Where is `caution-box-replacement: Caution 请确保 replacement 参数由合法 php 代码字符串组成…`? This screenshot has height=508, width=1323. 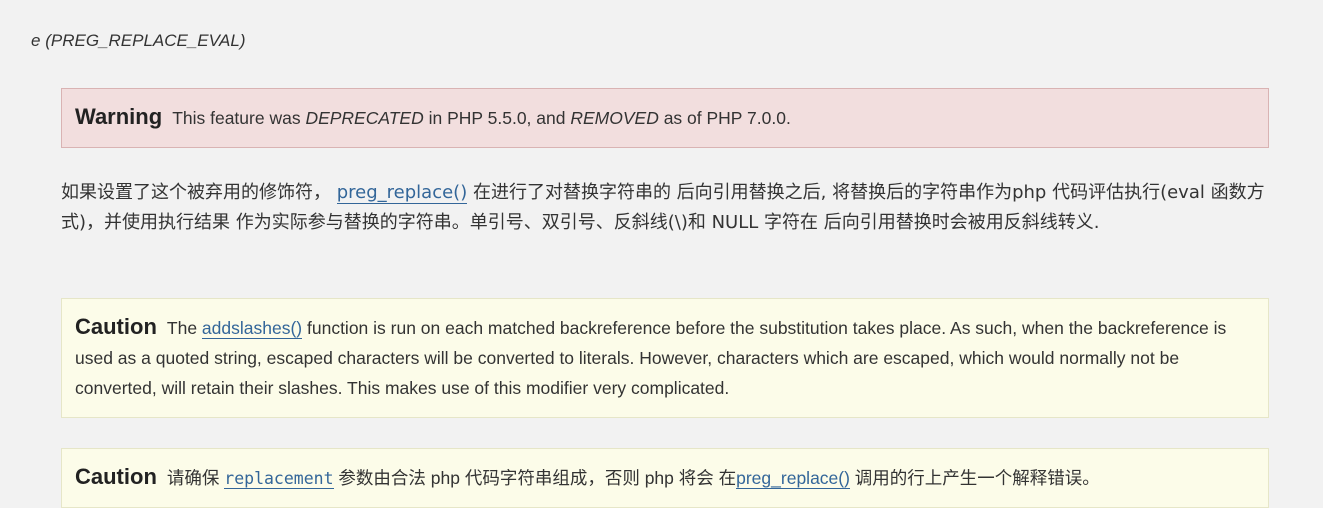 caution-box-replacement: Caution 请确保 replacement 参数由合法 php 代码字符串组成… is located at coordinates (665, 478).